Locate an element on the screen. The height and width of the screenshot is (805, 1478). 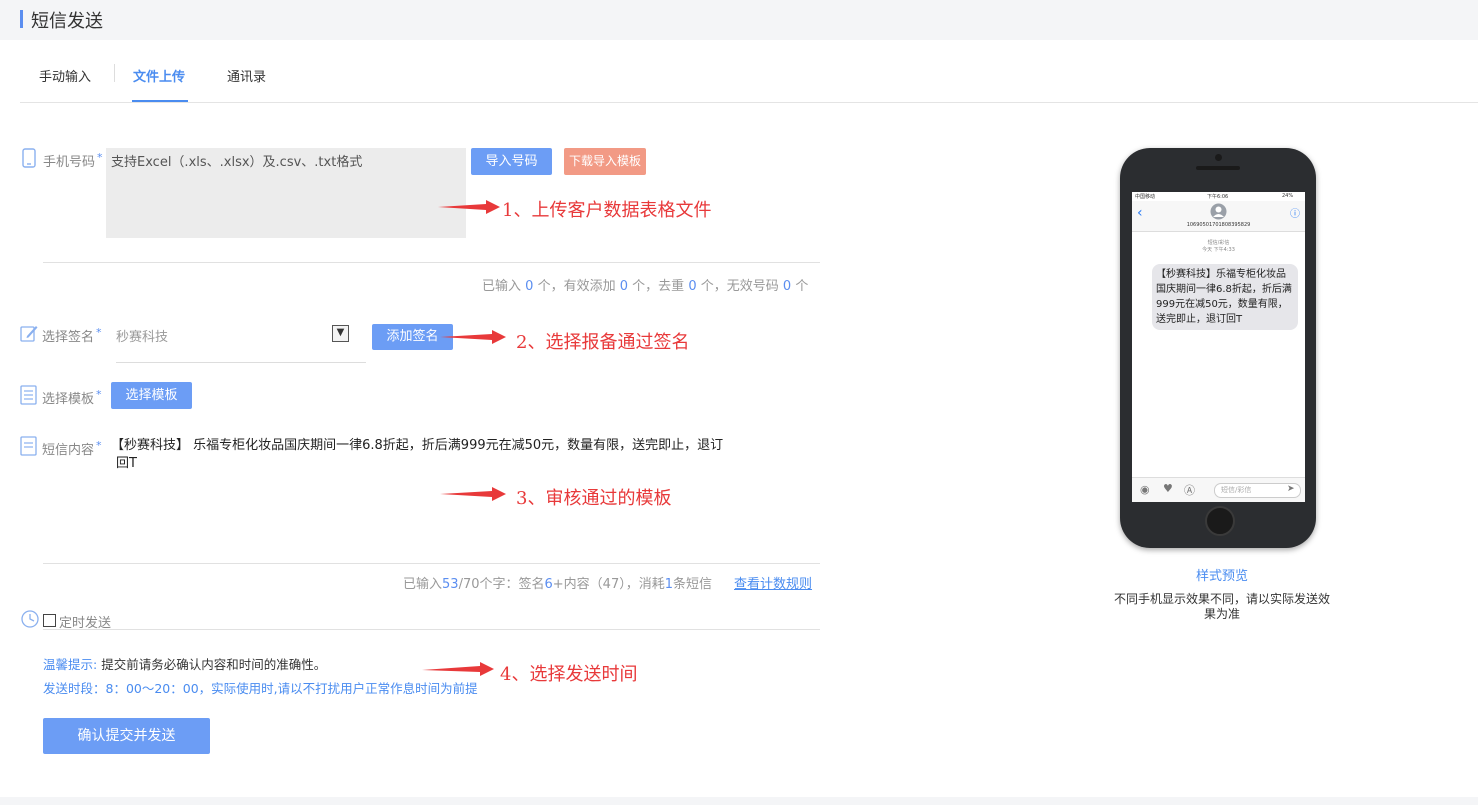
tab-separator is located at coordinates (114, 73).